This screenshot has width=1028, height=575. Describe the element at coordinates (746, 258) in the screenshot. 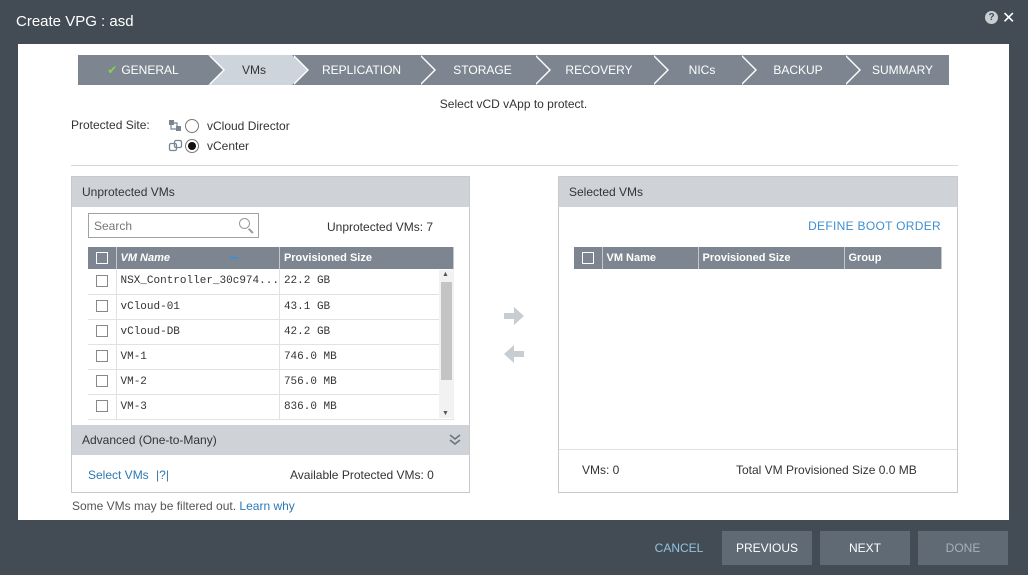

I see `column-label: Provisioned Size` at that location.